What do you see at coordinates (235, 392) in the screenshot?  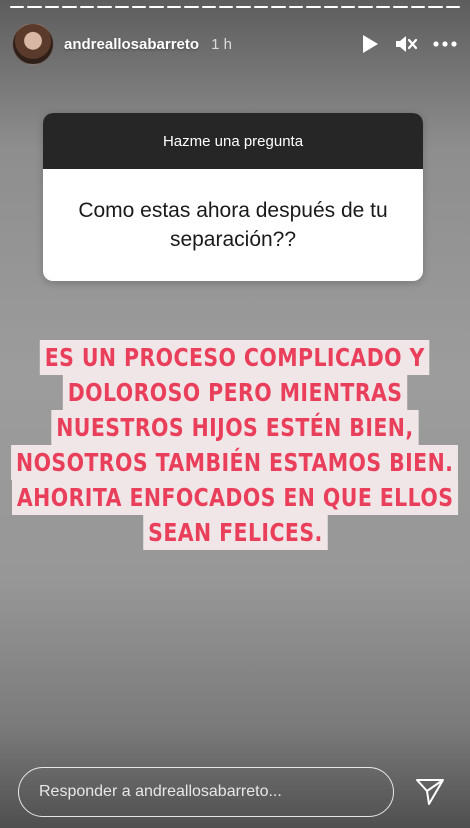 I see `answer-line: DOLOROSO PERO MIENTRAS` at bounding box center [235, 392].